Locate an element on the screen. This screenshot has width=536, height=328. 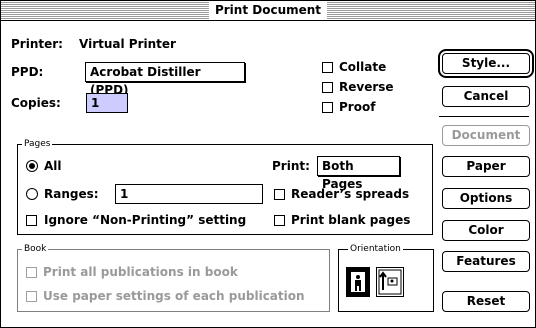
print-pages-popup: Both Pages is located at coordinates (358, 173).